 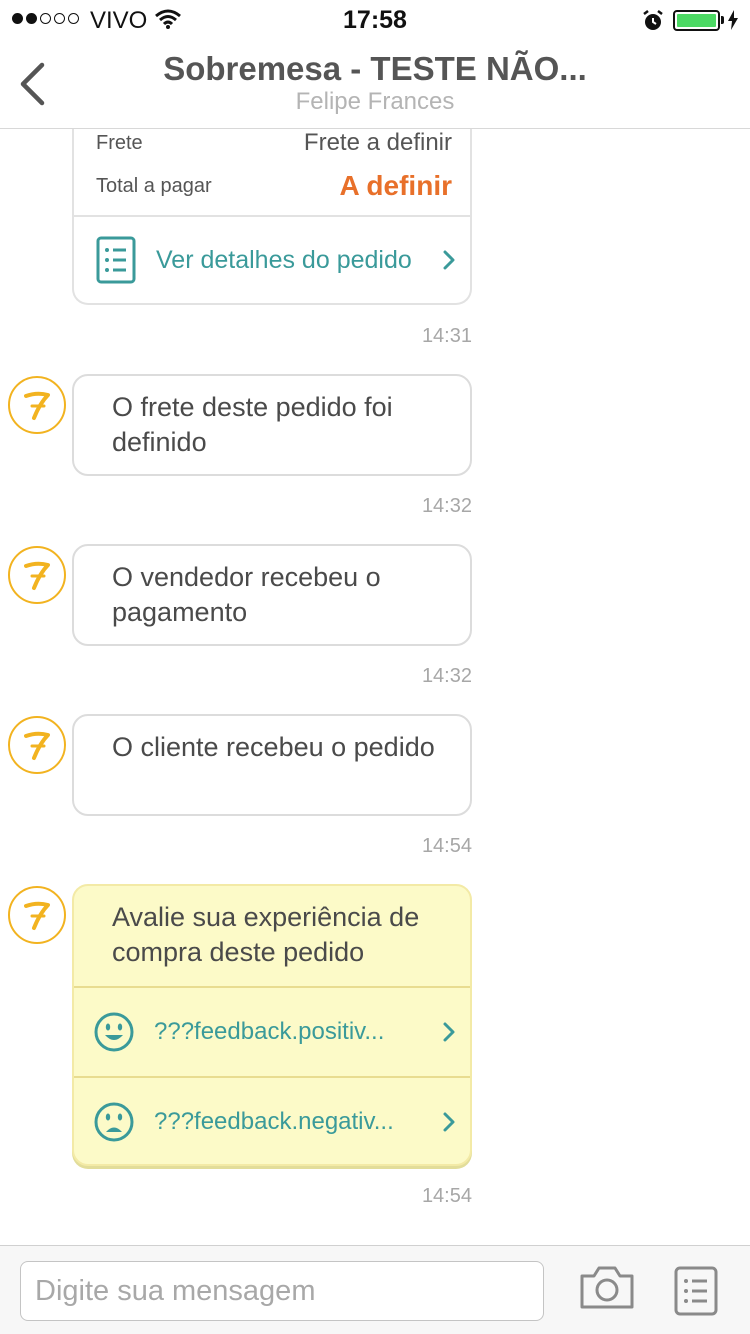 What do you see at coordinates (273, 747) in the screenshot?
I see `message-text: O cliente recebeu o pedido` at bounding box center [273, 747].